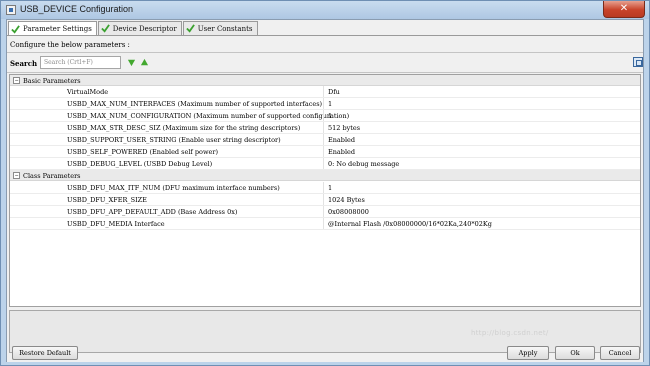 The image size is (650, 366). What do you see at coordinates (24, 63) in the screenshot?
I see `search-label: Search` at bounding box center [24, 63].